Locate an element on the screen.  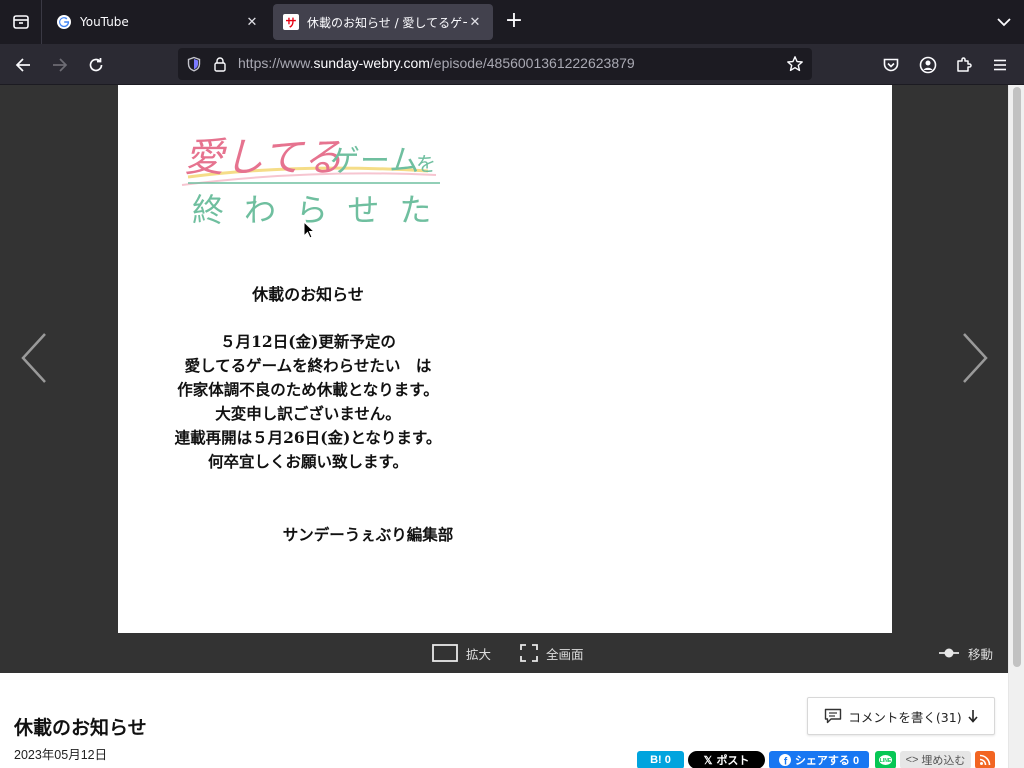
chevron-right-icon is located at coordinates (975, 358).